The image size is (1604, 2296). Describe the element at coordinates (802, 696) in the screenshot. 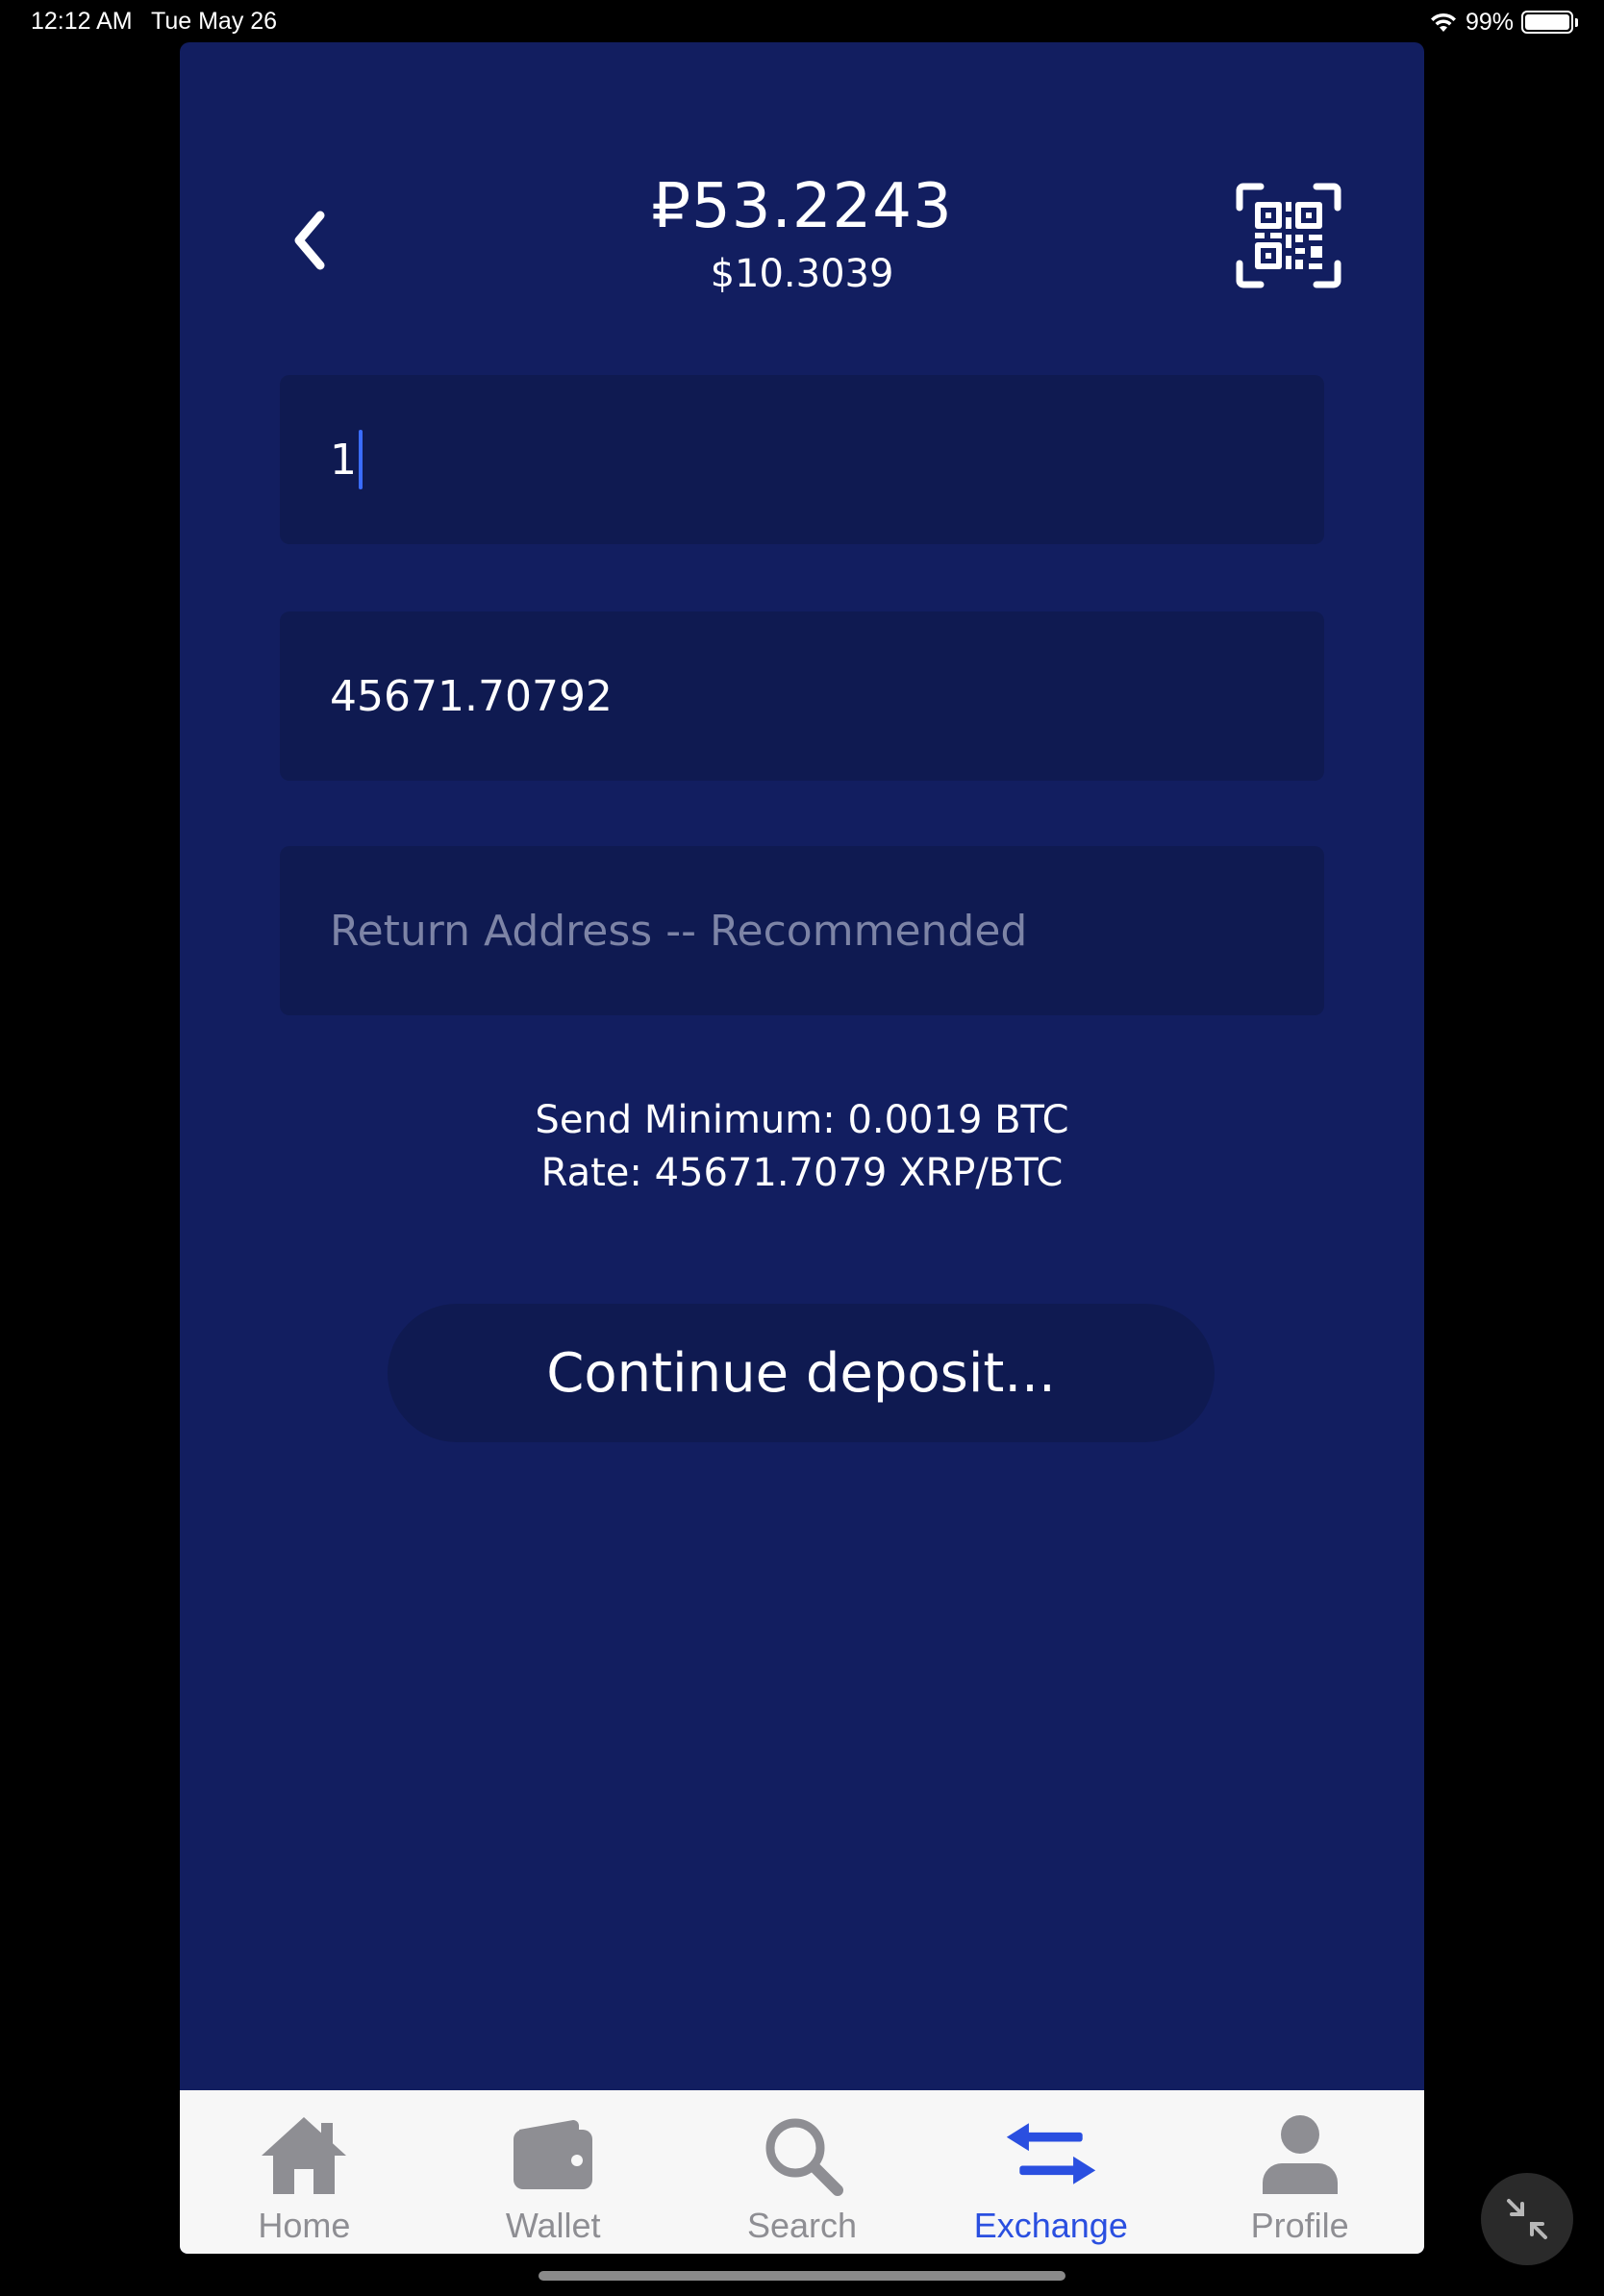

I see `receive-amount-field: 45671.70792` at that location.